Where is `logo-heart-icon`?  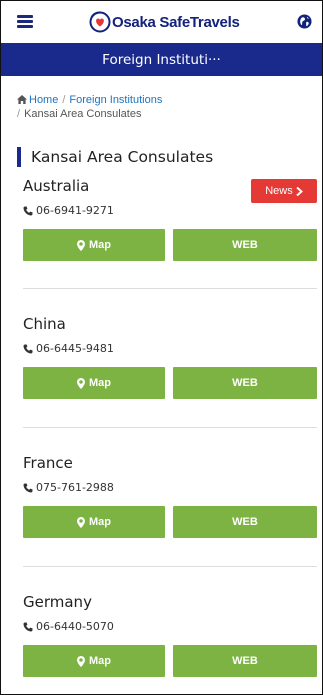
logo-heart-icon is located at coordinates (100, 22).